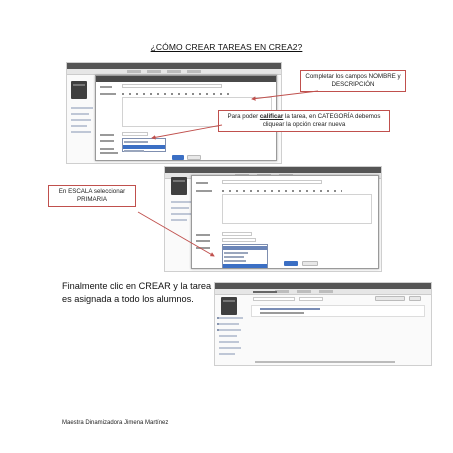 The image size is (453, 453). Describe the element at coordinates (226, 47) in the screenshot. I see `page-title: ¿CÓMO CREAR TAREAS EN CREA2?` at that location.